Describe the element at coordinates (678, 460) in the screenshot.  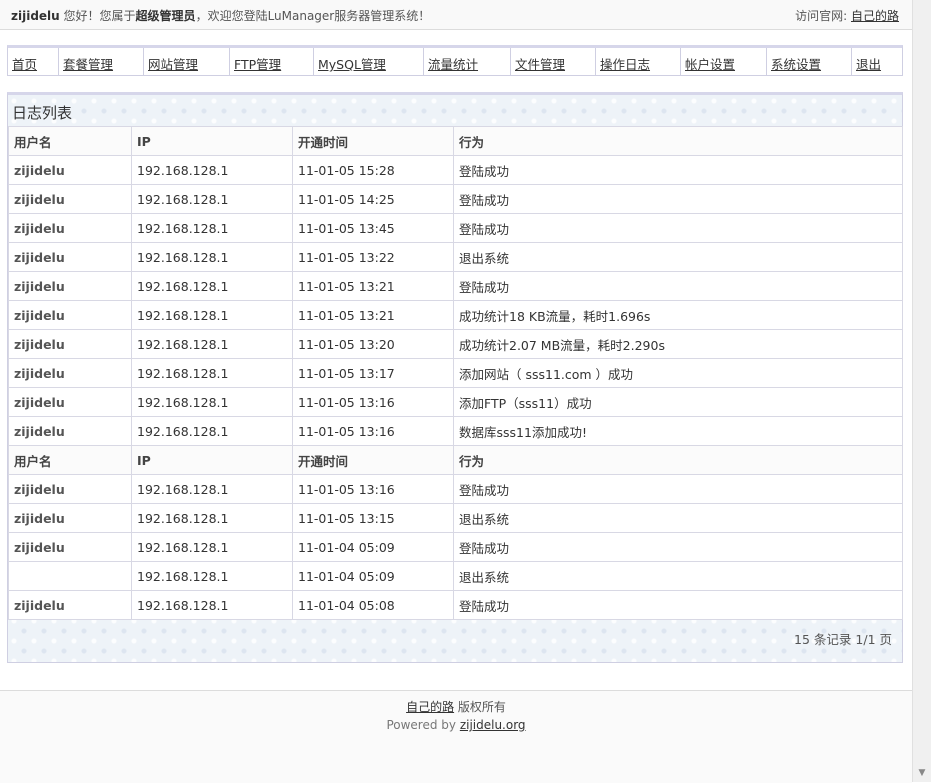
I see `column-header: 行为` at that location.